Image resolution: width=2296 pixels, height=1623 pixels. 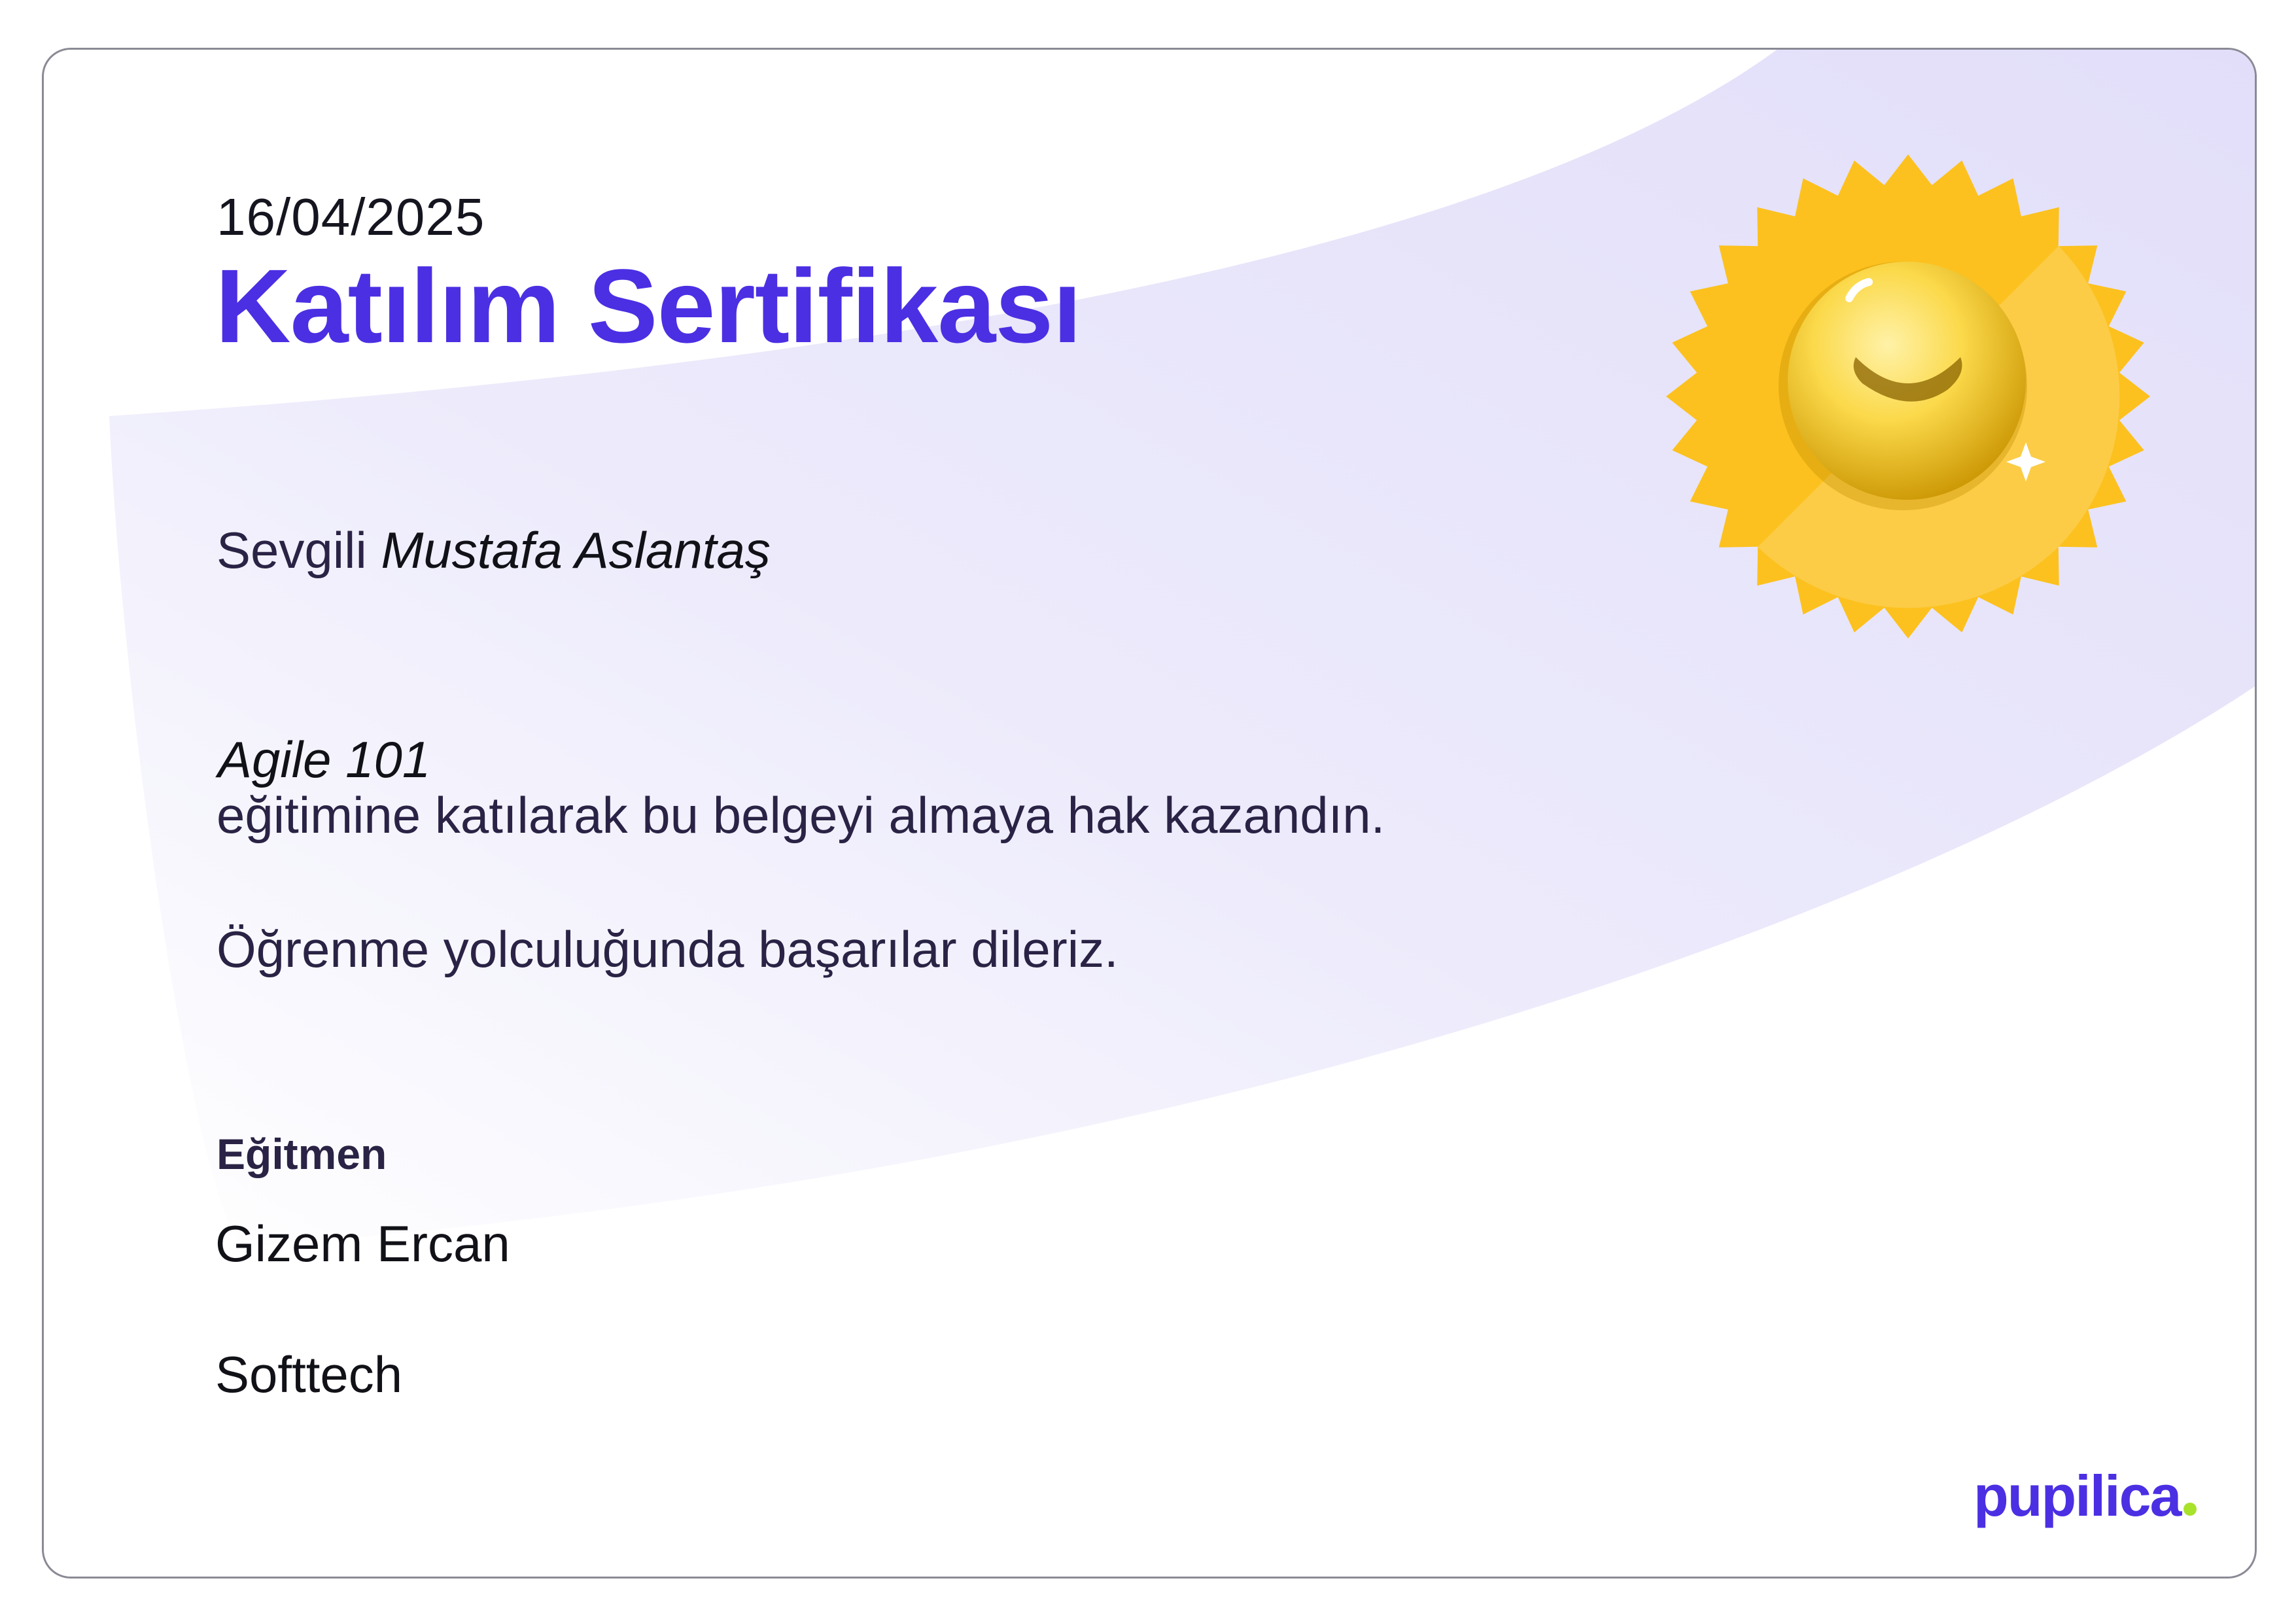 What do you see at coordinates (309, 1374) in the screenshot?
I see `organization-name: Softtech` at bounding box center [309, 1374].